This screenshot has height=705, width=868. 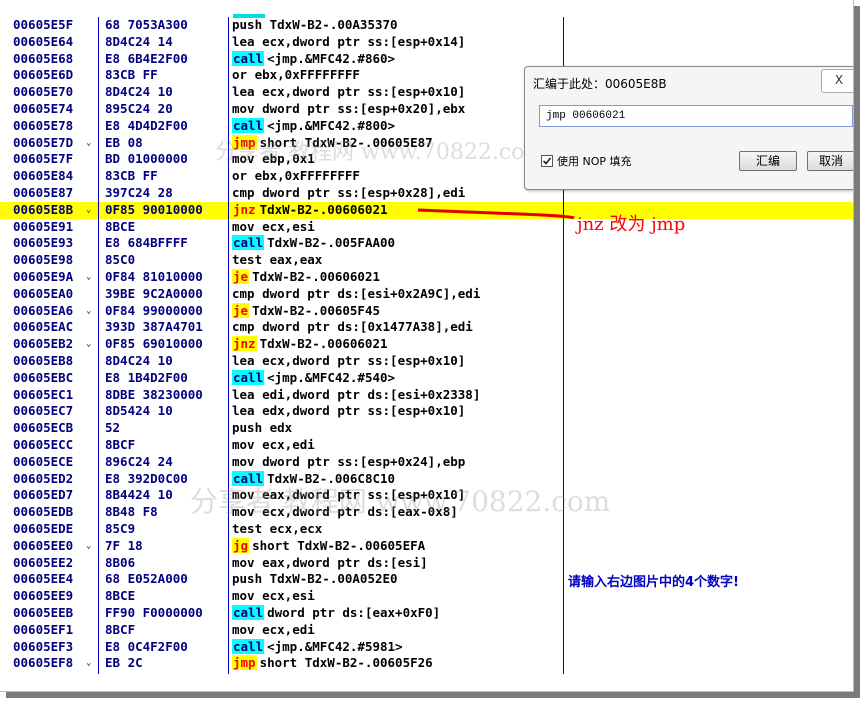 I want to click on frame-shadow-bottom, so click(x=433, y=695).